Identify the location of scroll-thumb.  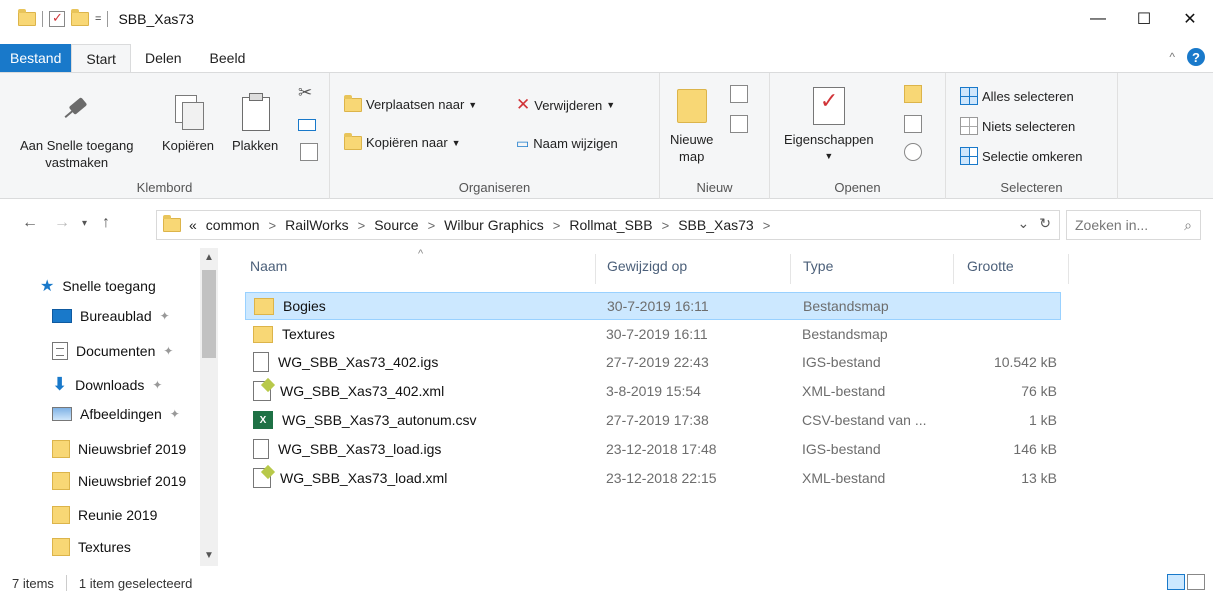
(209, 314).